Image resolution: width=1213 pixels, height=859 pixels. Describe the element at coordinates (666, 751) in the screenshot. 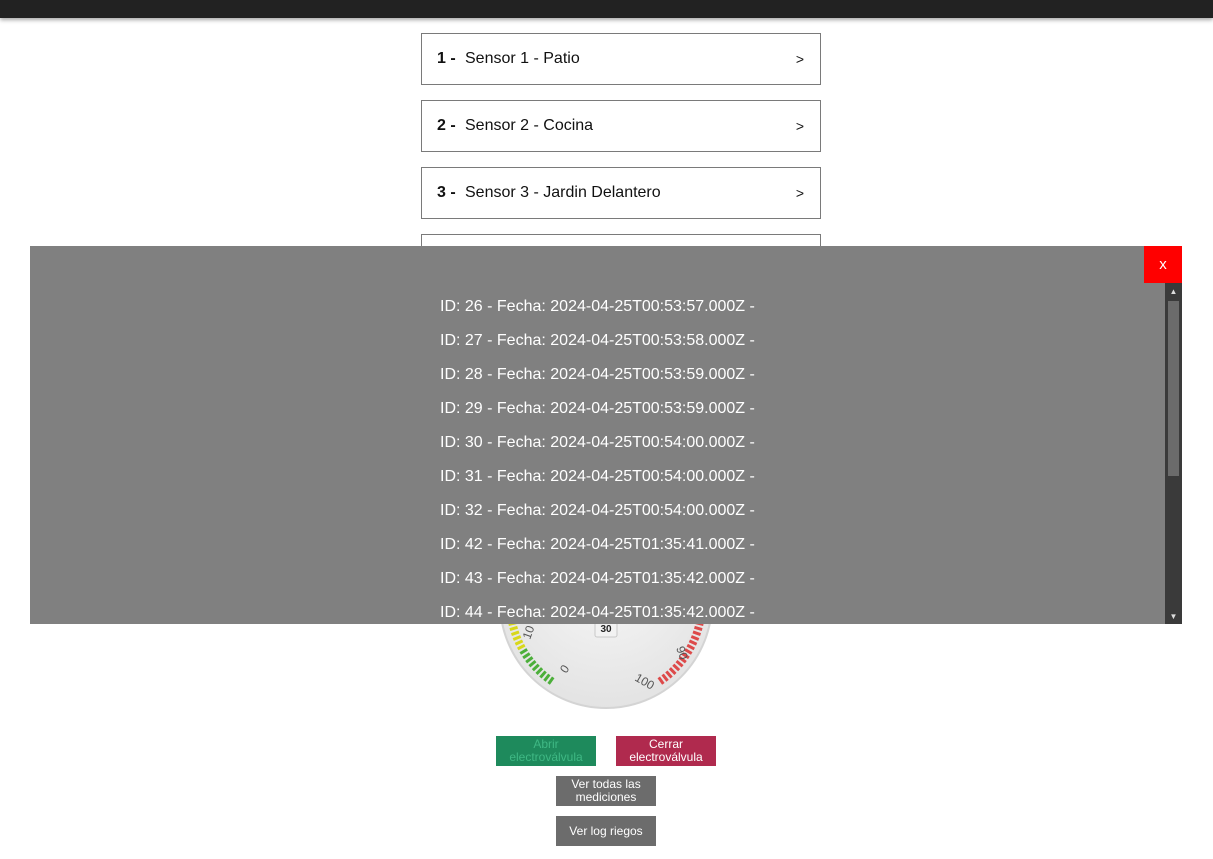

I see `close-valve-button: Cerrar electroválvula` at that location.